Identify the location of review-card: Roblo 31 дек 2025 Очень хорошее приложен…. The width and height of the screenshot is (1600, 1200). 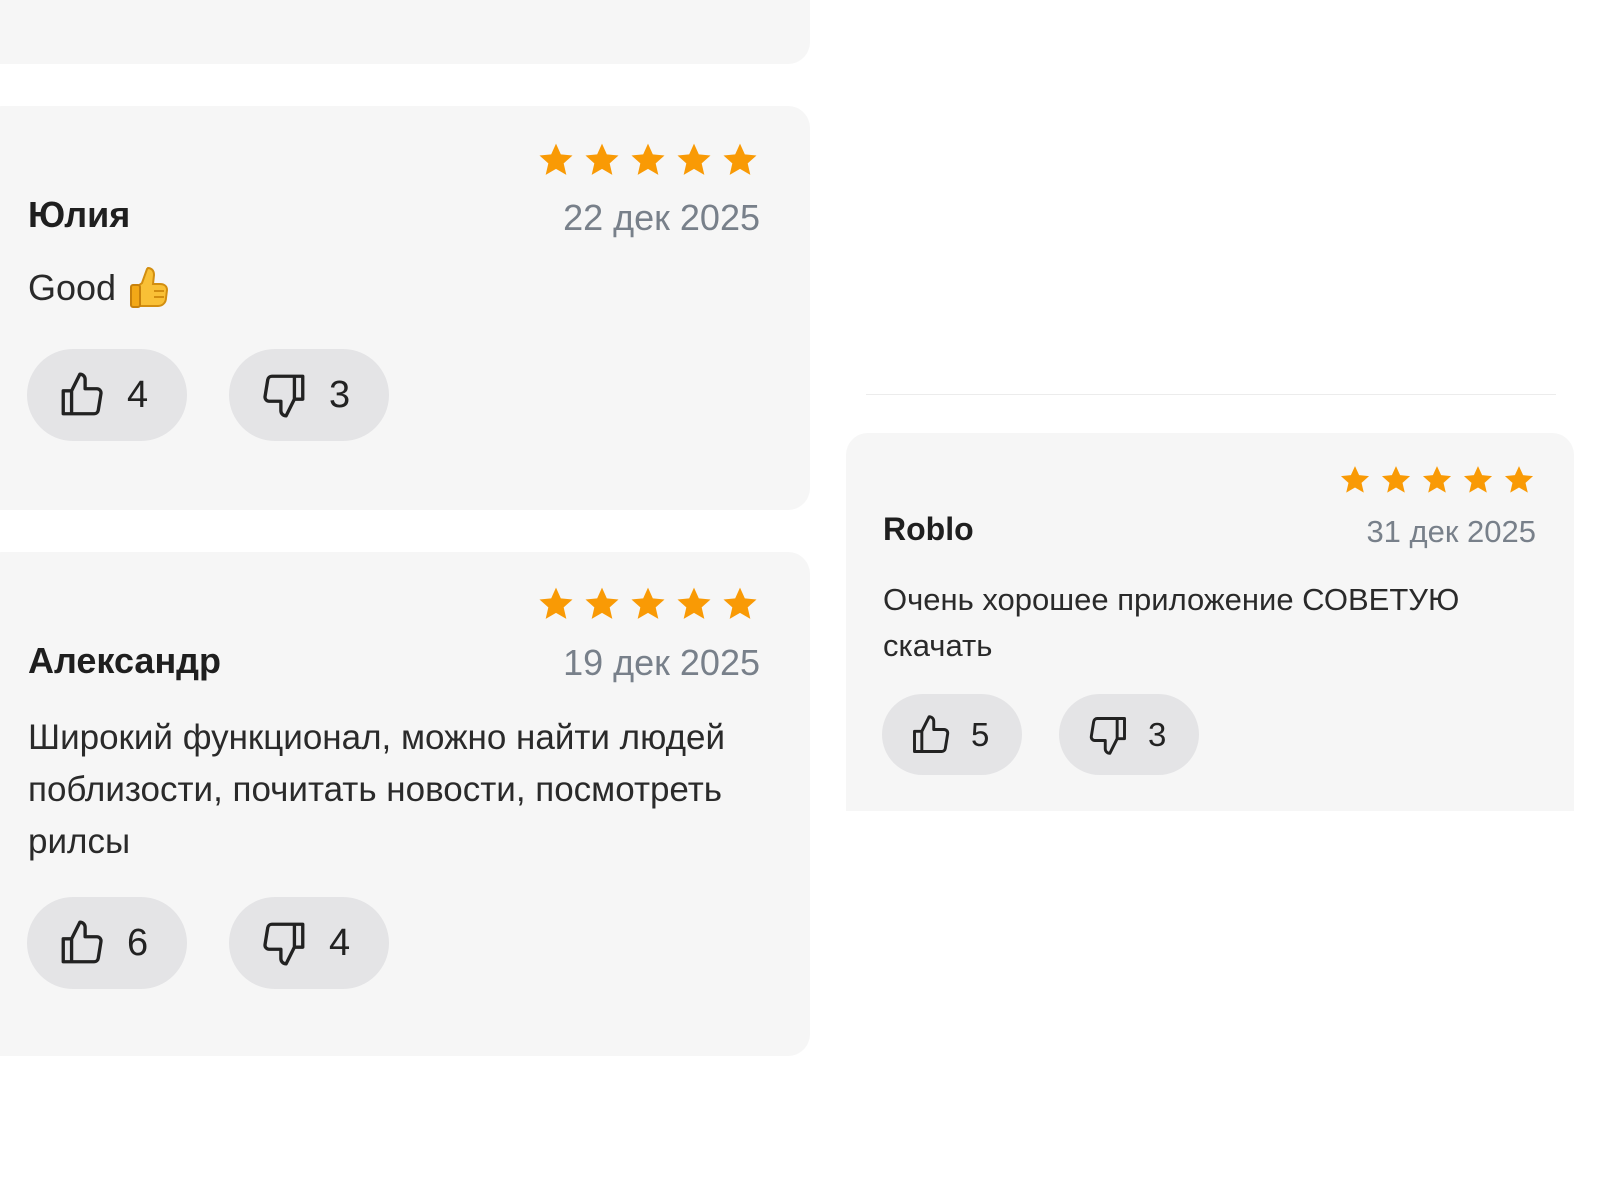
(1210, 622).